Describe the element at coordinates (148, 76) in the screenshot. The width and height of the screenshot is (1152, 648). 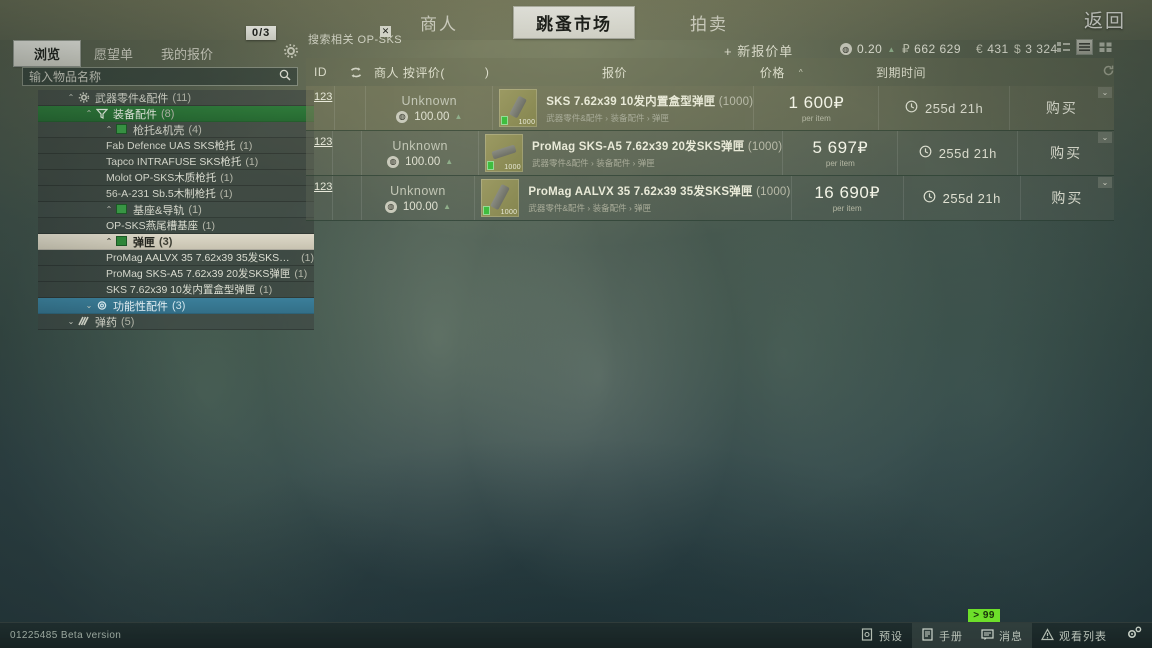
I see `search-input` at that location.